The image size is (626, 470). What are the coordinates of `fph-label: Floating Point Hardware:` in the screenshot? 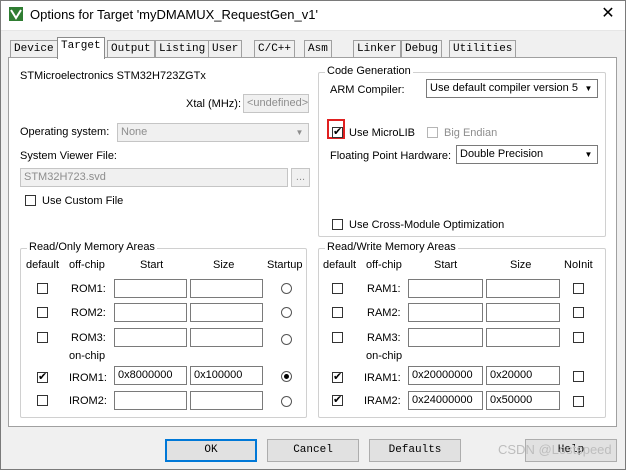 It's located at (391, 156).